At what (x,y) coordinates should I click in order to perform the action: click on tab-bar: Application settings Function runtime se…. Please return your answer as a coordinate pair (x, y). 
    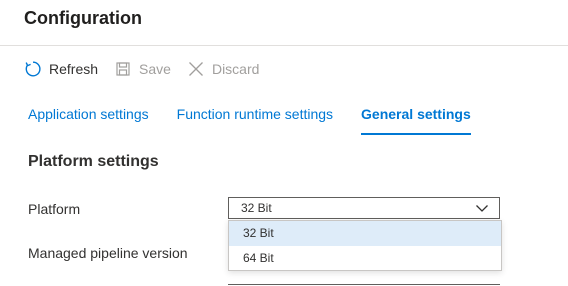
    Looking at the image, I should click on (263, 120).